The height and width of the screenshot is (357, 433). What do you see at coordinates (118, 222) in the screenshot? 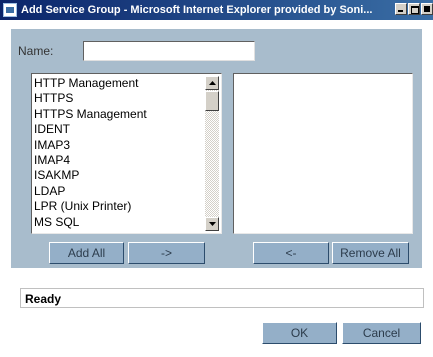
I see `list-item: MS SQL` at bounding box center [118, 222].